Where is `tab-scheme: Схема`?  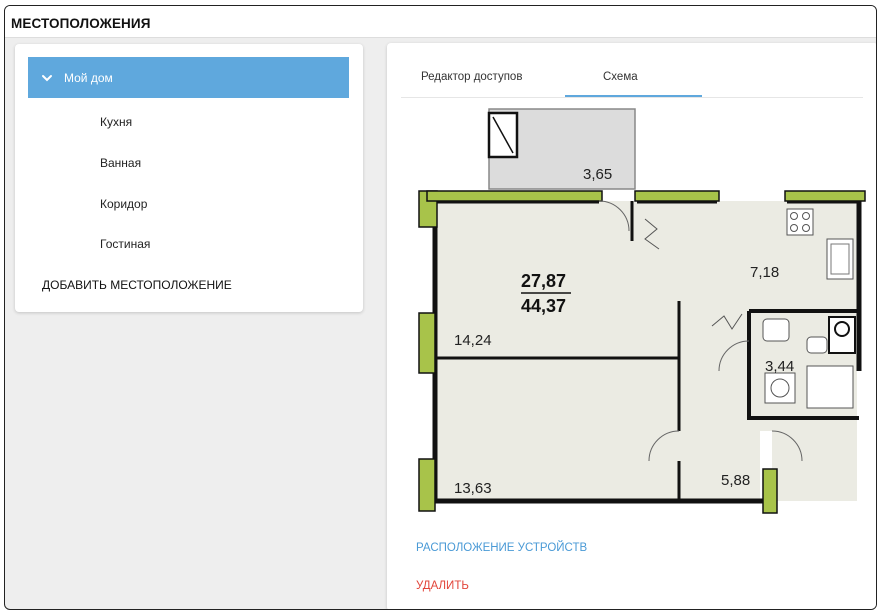 tab-scheme: Схема is located at coordinates (620, 77).